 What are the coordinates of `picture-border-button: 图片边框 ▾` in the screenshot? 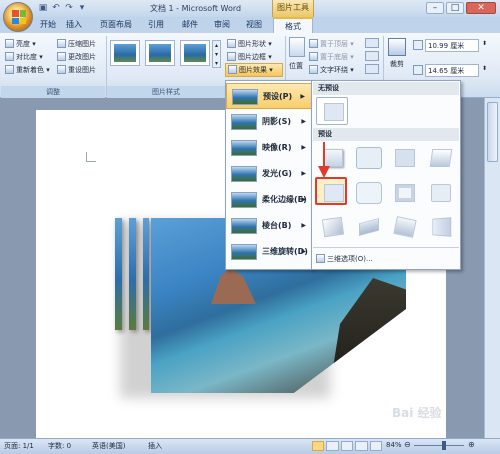 It's located at (249, 57).